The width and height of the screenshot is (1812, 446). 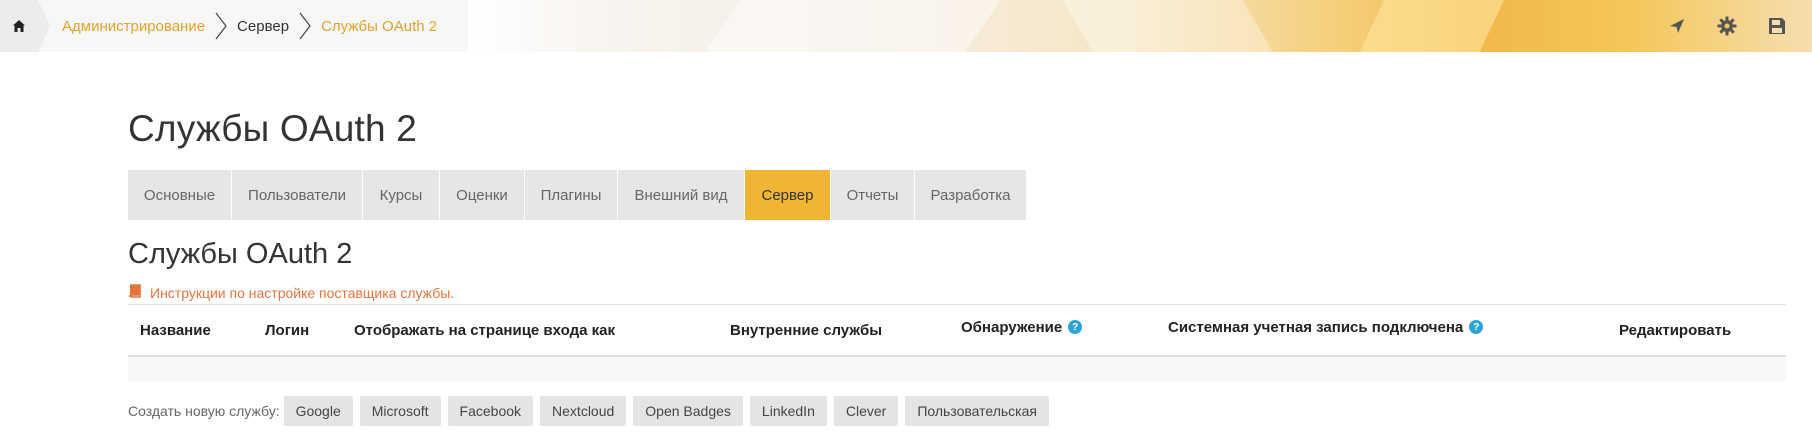 What do you see at coordinates (400, 411) in the screenshot?
I see `create-microsoft-button: Microsoft` at bounding box center [400, 411].